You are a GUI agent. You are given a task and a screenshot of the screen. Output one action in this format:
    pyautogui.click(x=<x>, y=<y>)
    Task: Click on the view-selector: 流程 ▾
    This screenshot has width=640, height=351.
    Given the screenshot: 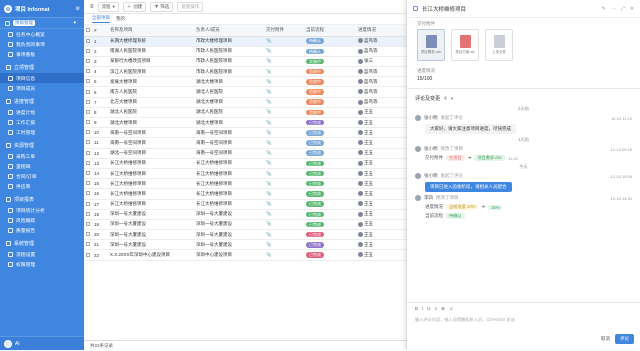 What is the action you would take?
    pyautogui.click(x=108, y=6)
    